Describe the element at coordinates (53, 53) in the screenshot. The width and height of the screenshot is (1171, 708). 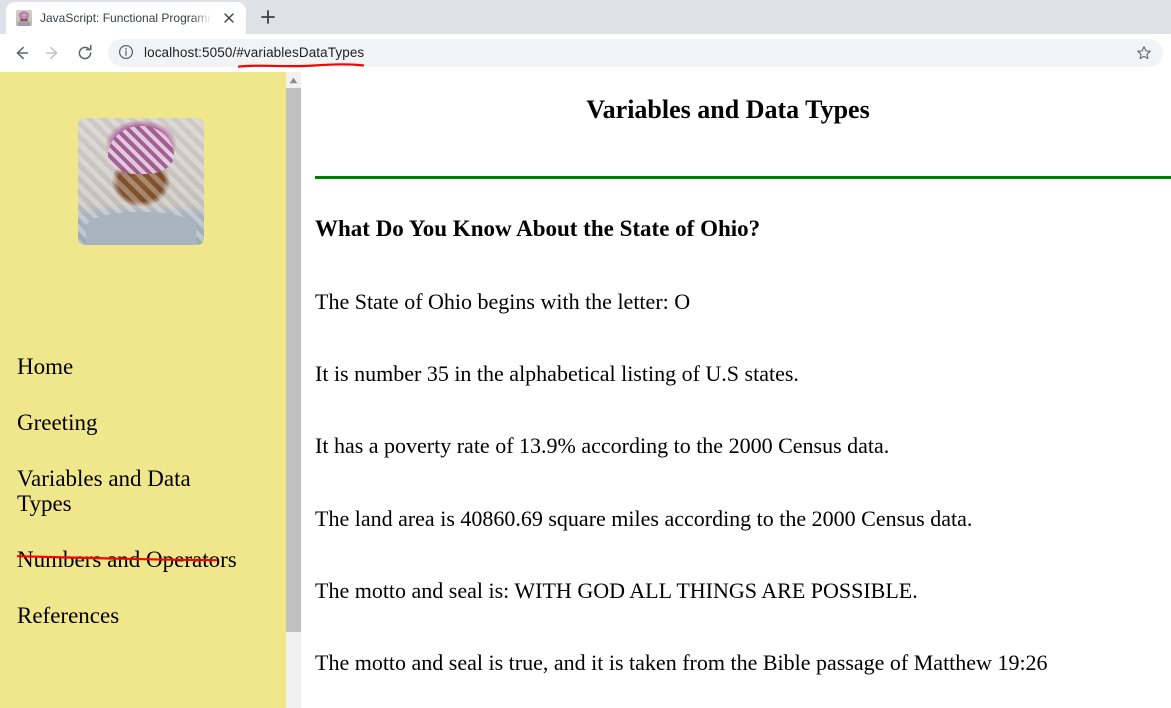
I see `forward-button` at that location.